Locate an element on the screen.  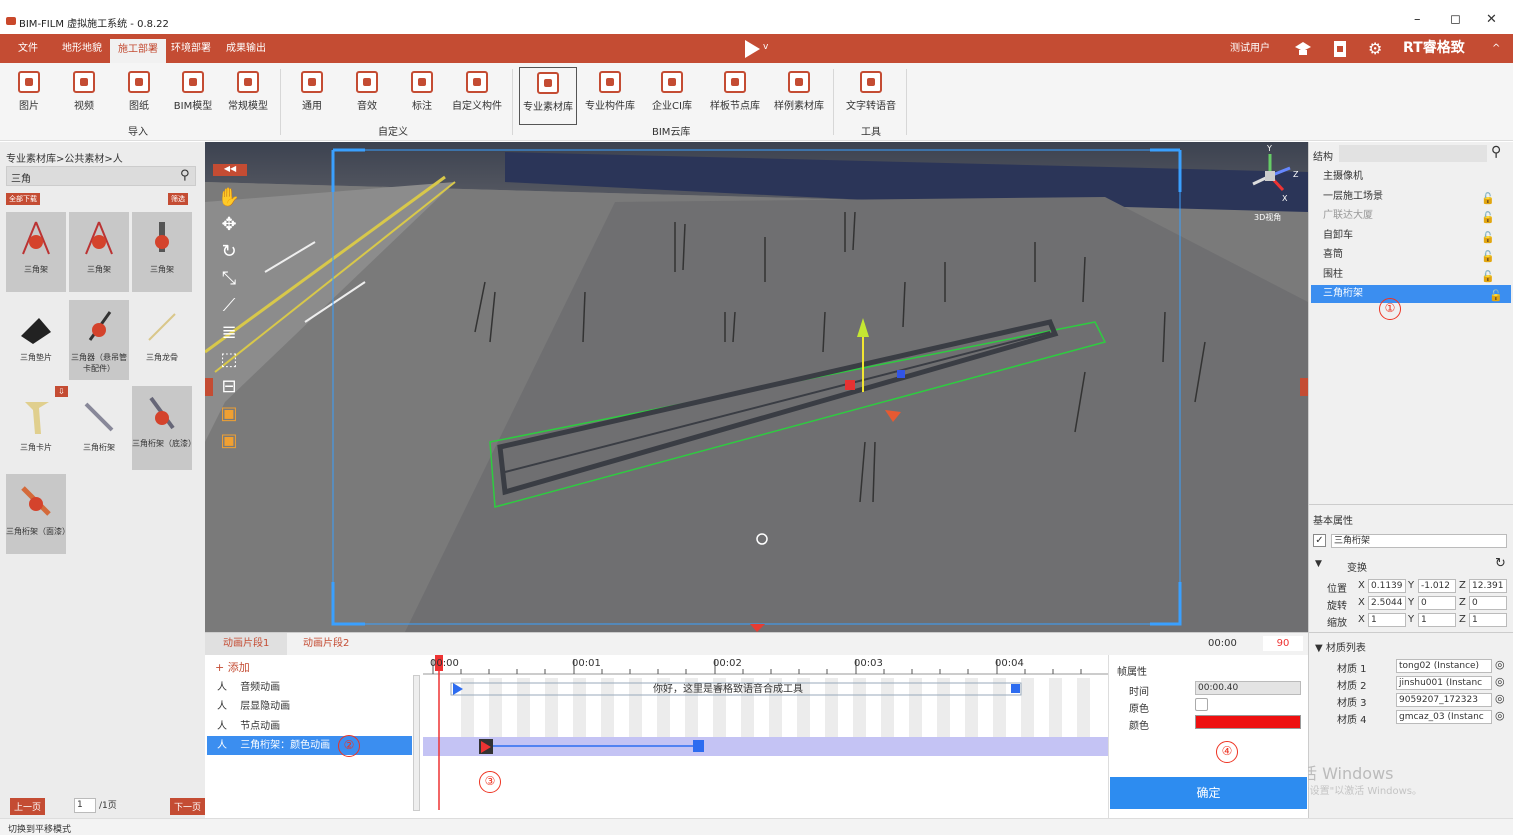
track-audio: 人 音频动画 is located at coordinates (314, 687).